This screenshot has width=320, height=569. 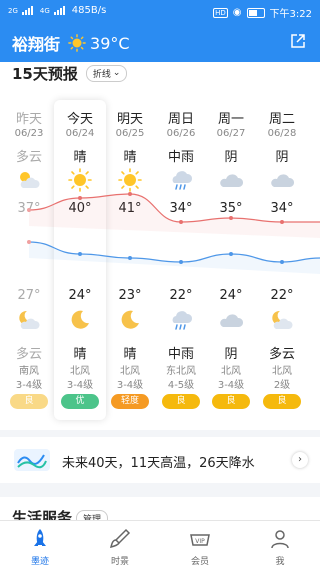 What do you see at coordinates (181, 371) in the screenshot?
I see `wind-direction: 东北风` at bounding box center [181, 371].